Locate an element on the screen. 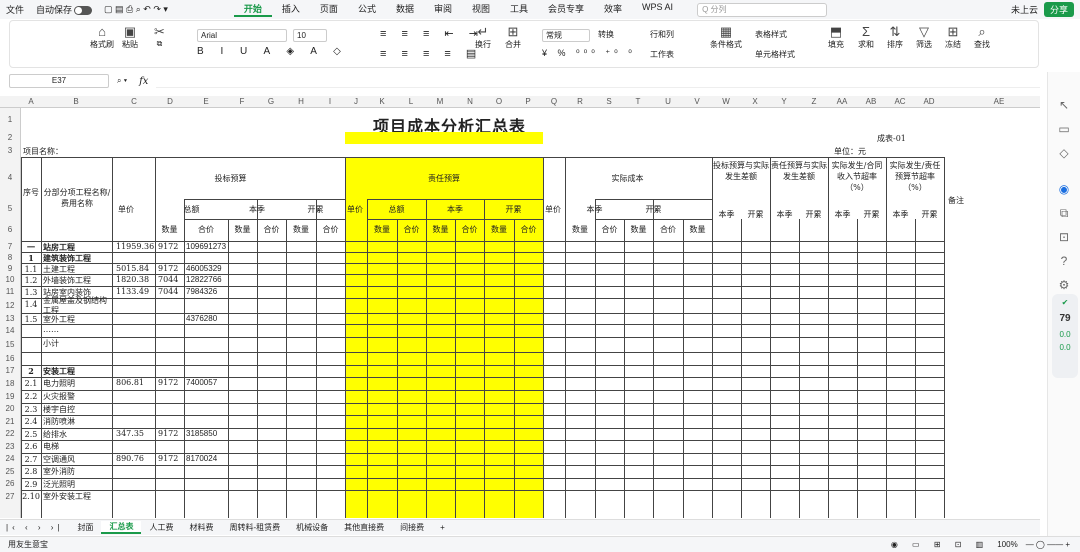  performance-widget: ✔ 79 0.0 0.0 is located at coordinates (1065, 336).